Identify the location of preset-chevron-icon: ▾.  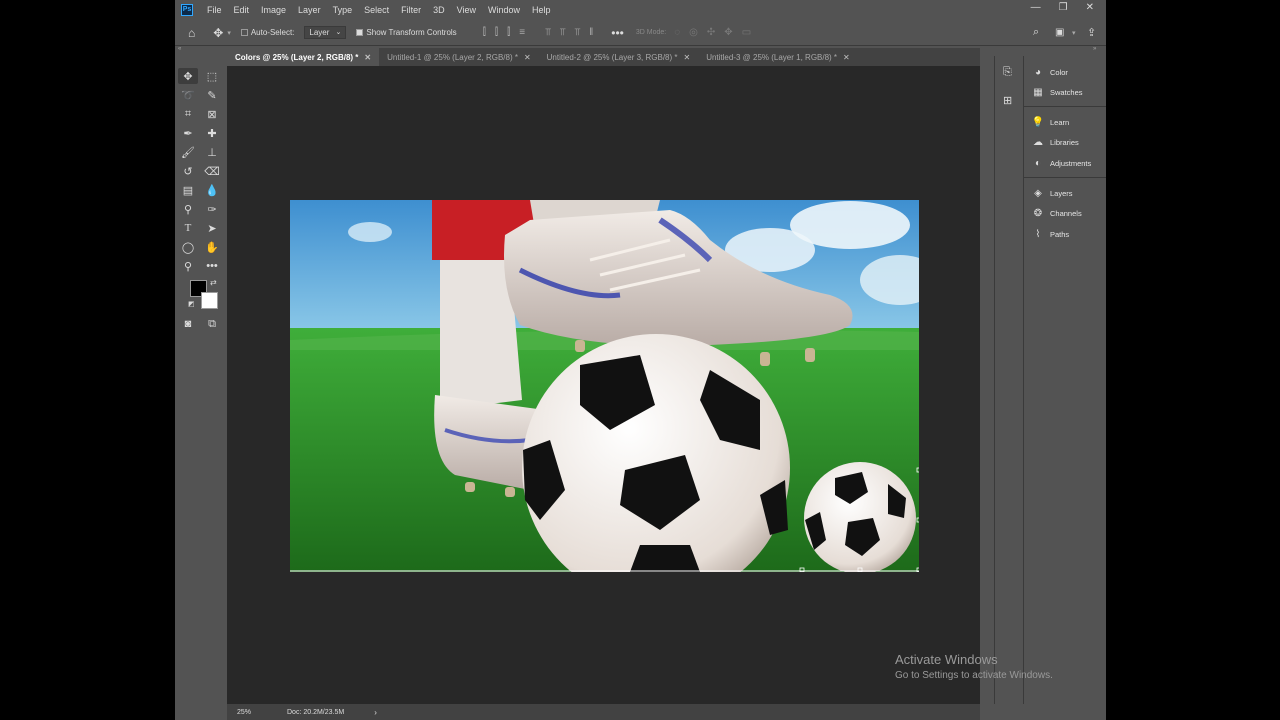
(229, 33).